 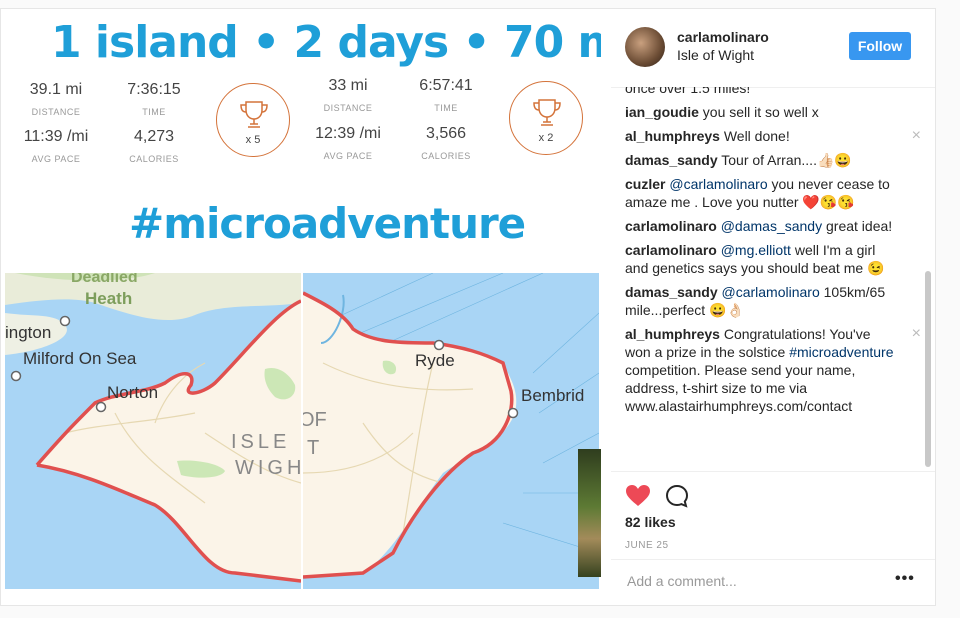 What do you see at coordinates (905, 579) in the screenshot?
I see `more-icon: •••` at bounding box center [905, 579].